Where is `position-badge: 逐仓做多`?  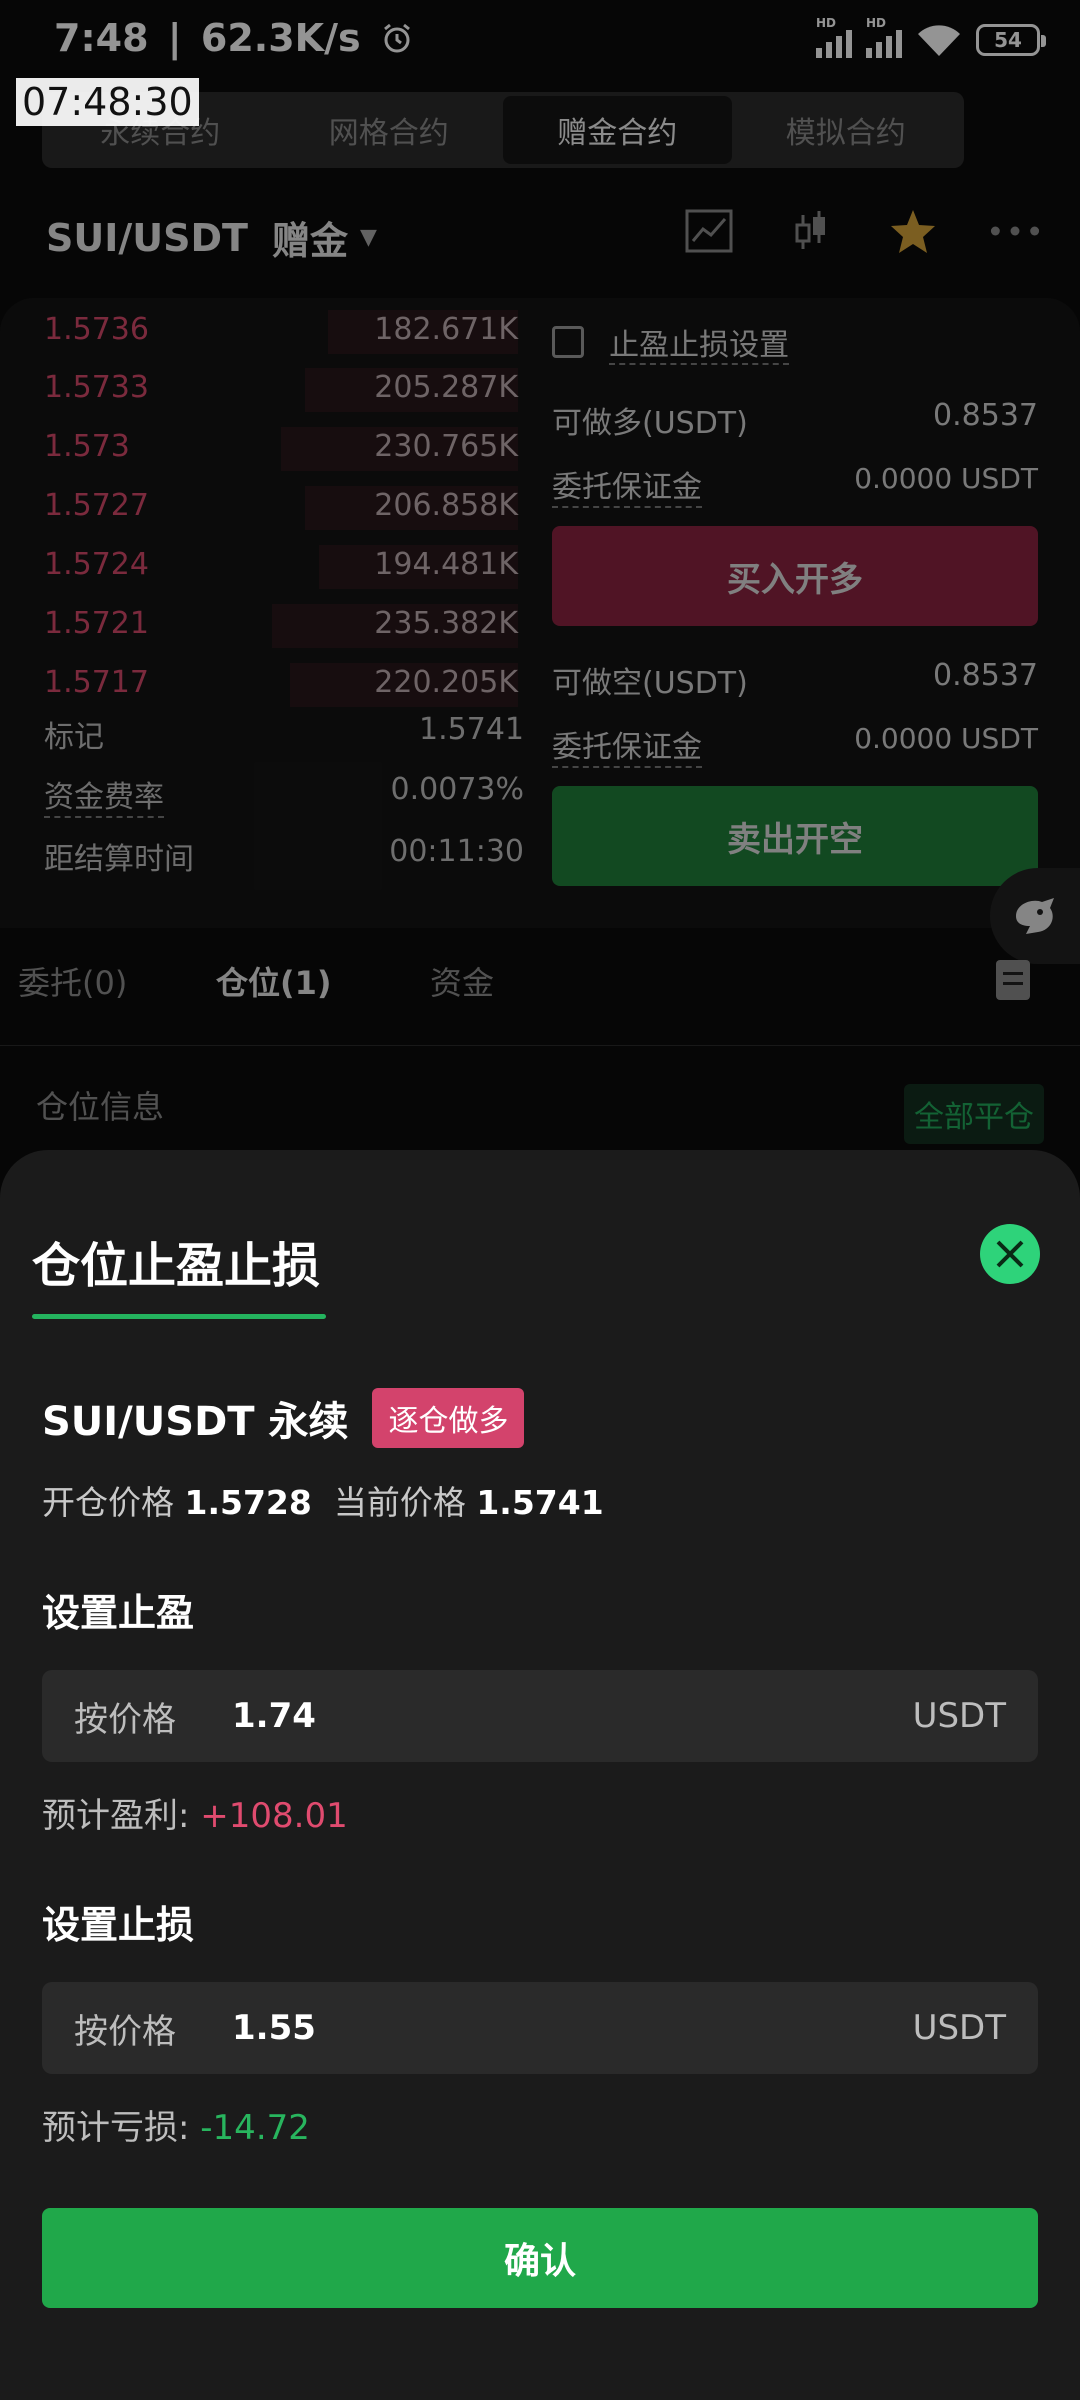
position-badge: 逐仓做多 is located at coordinates (448, 1418).